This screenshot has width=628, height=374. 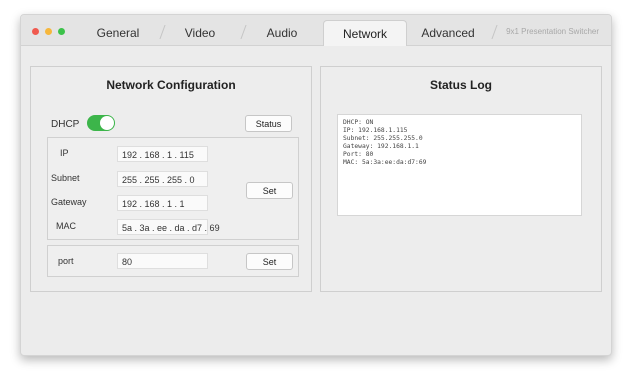 What do you see at coordinates (171, 85) in the screenshot?
I see `network-config-title: Network Configuration` at bounding box center [171, 85].